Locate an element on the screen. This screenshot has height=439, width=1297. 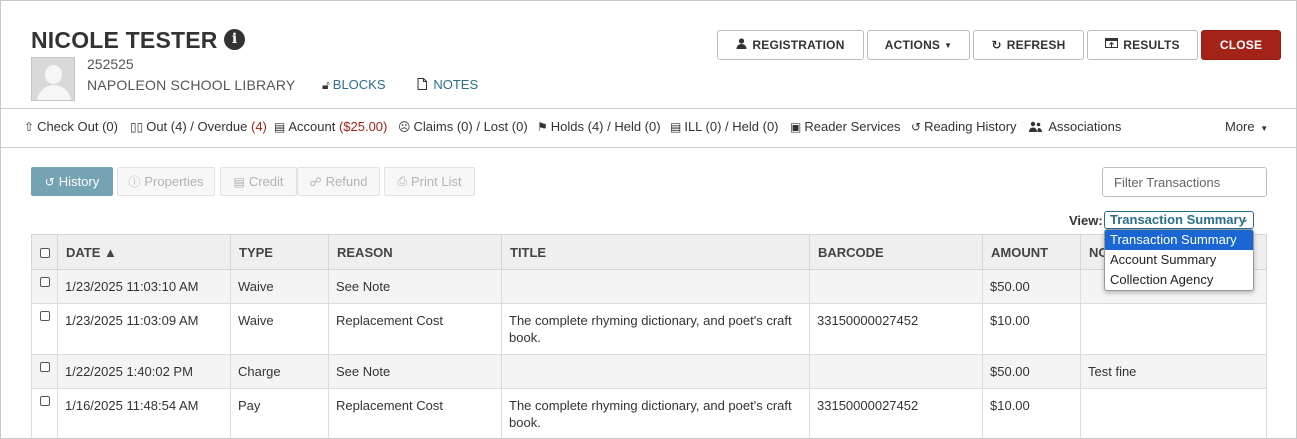
properties-label: Properties is located at coordinates (174, 181).